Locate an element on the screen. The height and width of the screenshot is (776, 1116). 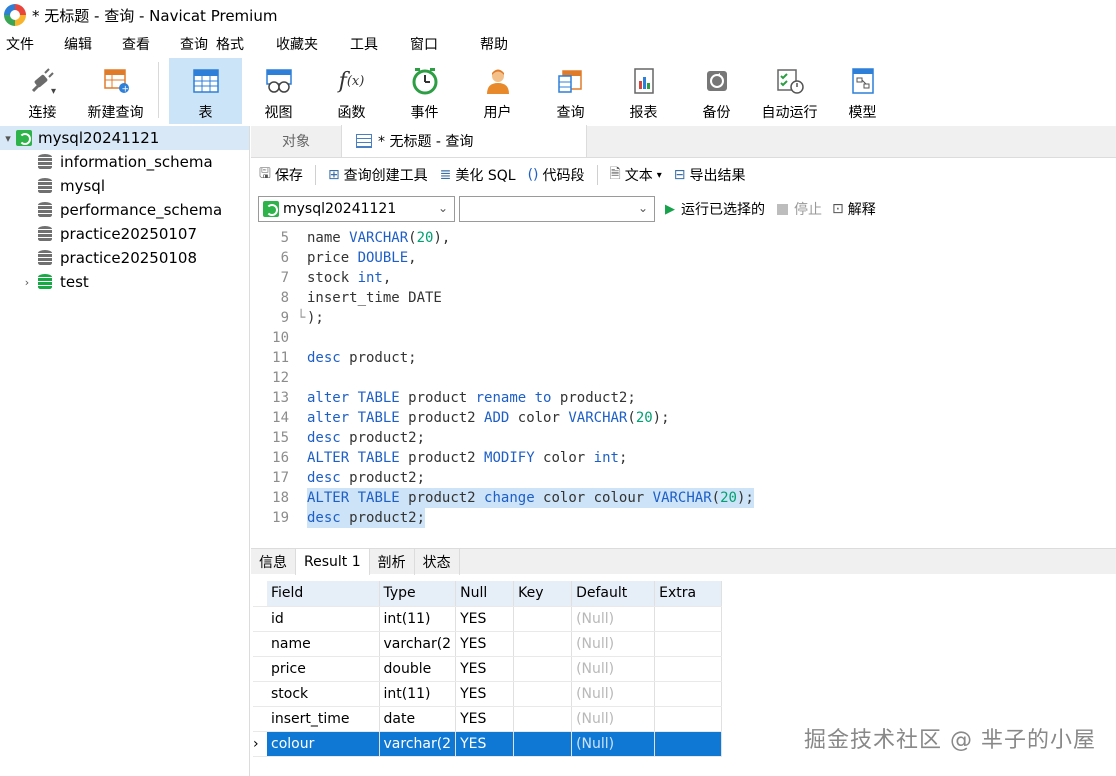
column-header: Null is located at coordinates (485, 594).